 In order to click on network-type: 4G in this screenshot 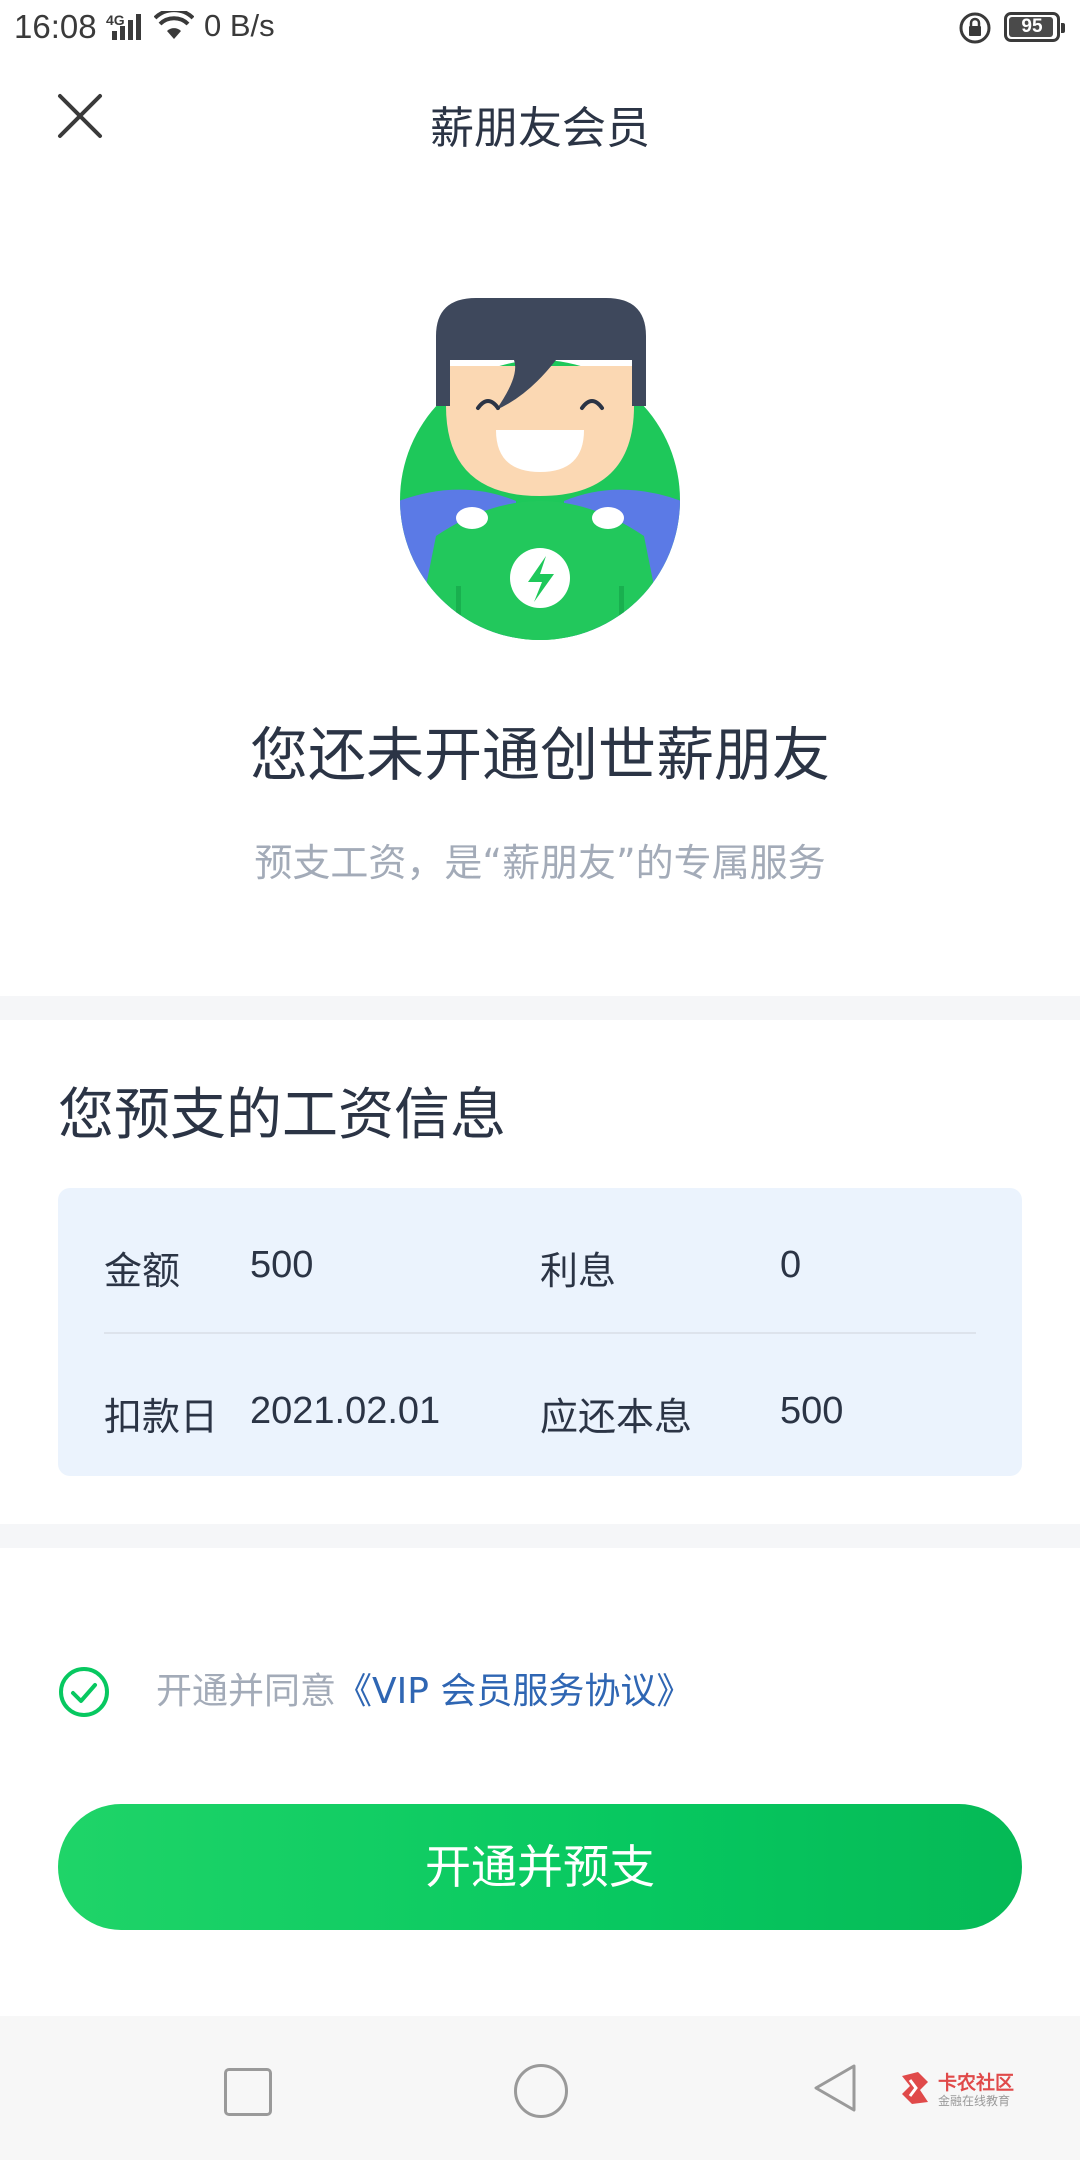, I will do `click(115, 20)`.